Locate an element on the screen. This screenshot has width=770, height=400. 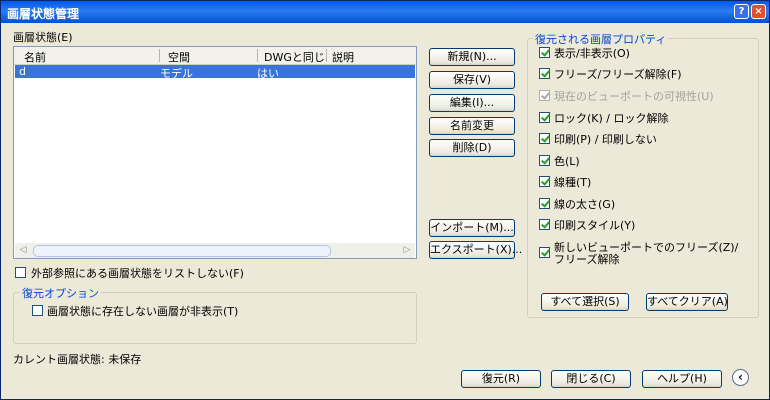
xref-list-label: 外部参照にある画層状態をリストしない(F) is located at coordinates (137, 273).